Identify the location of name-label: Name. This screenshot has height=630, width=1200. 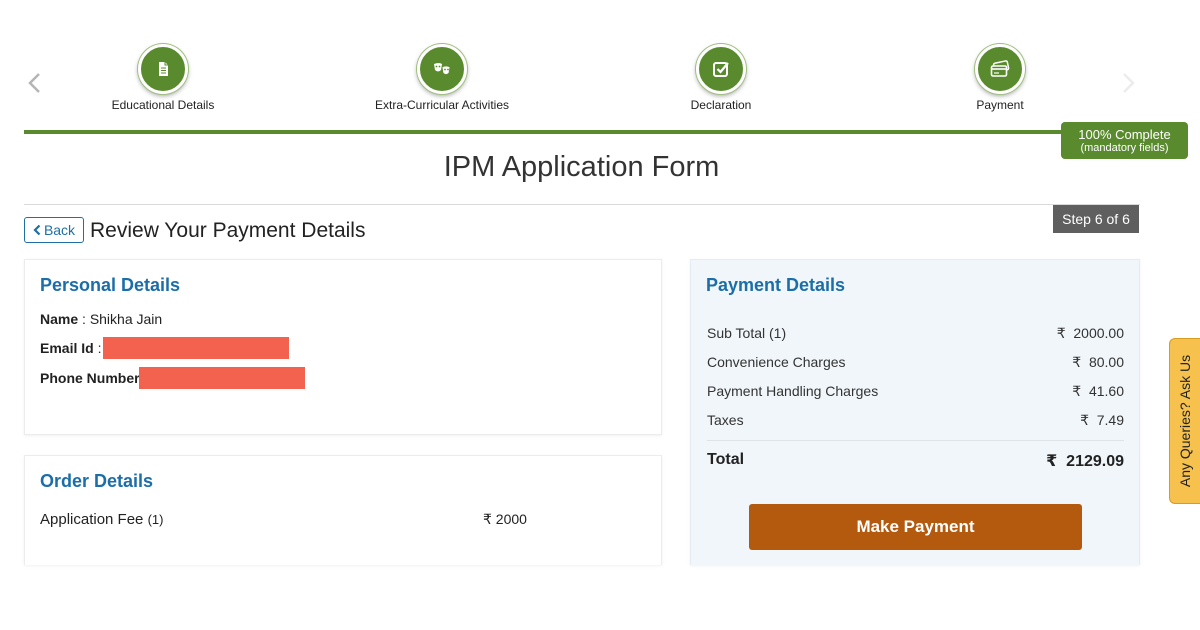
(59, 319).